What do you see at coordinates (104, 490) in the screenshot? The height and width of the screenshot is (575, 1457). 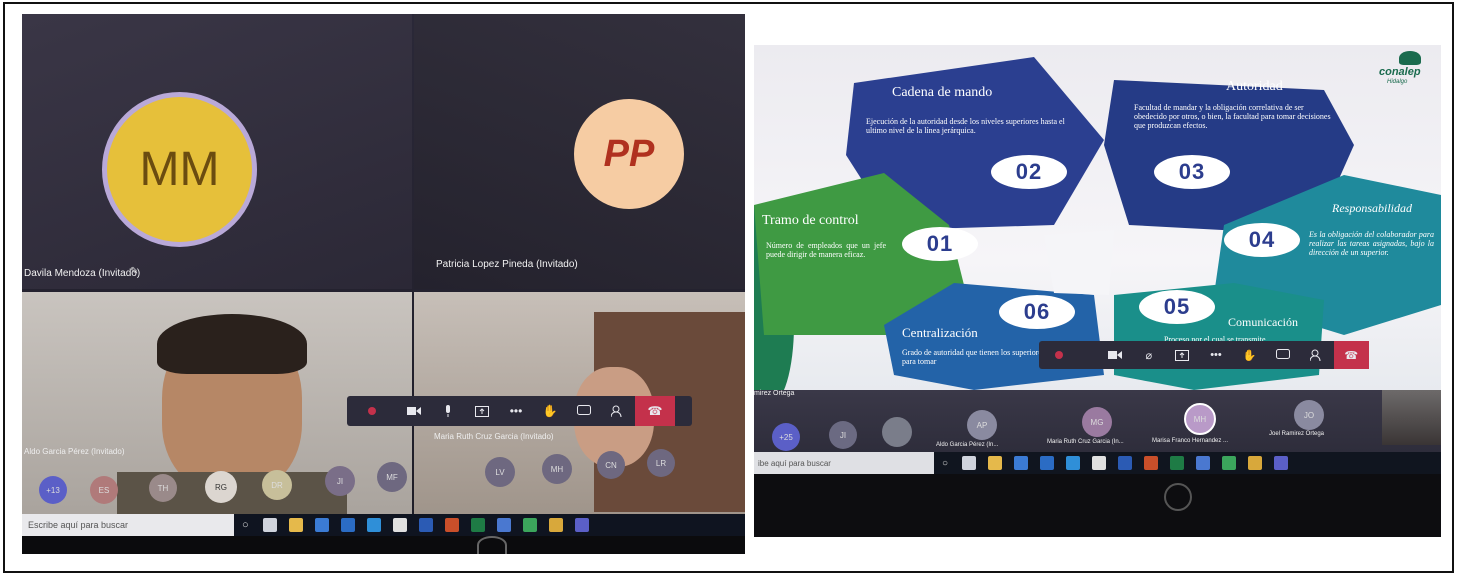 I see `roster-chip: ES` at bounding box center [104, 490].